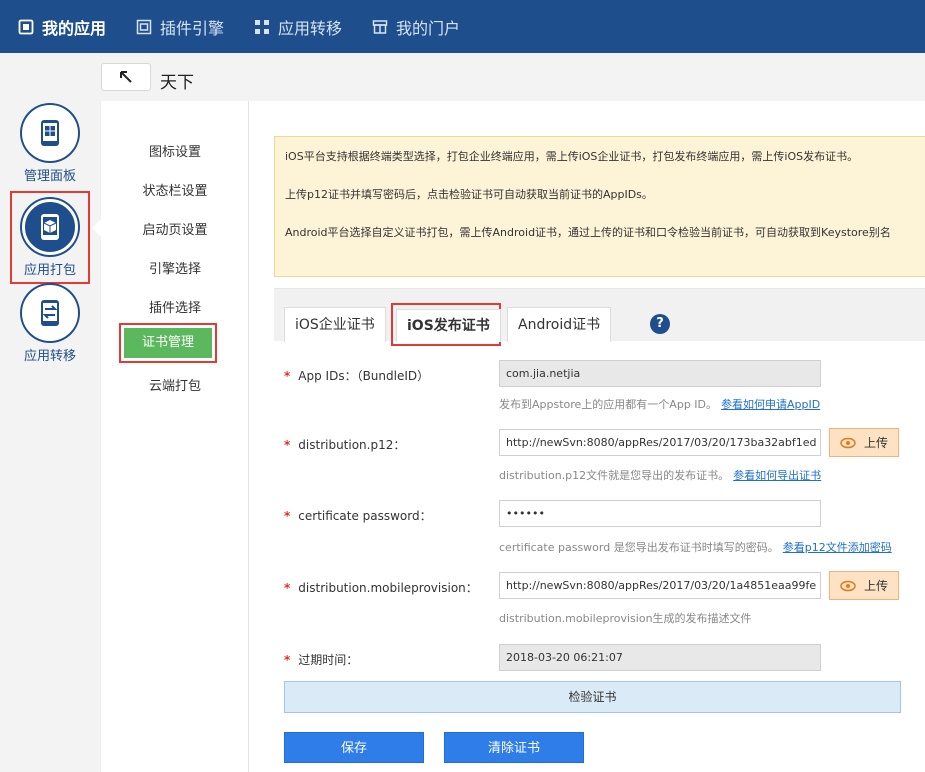 The height and width of the screenshot is (772, 925). What do you see at coordinates (777, 475) in the screenshot?
I see `export-cert-link: 参看如何导出证书` at bounding box center [777, 475].